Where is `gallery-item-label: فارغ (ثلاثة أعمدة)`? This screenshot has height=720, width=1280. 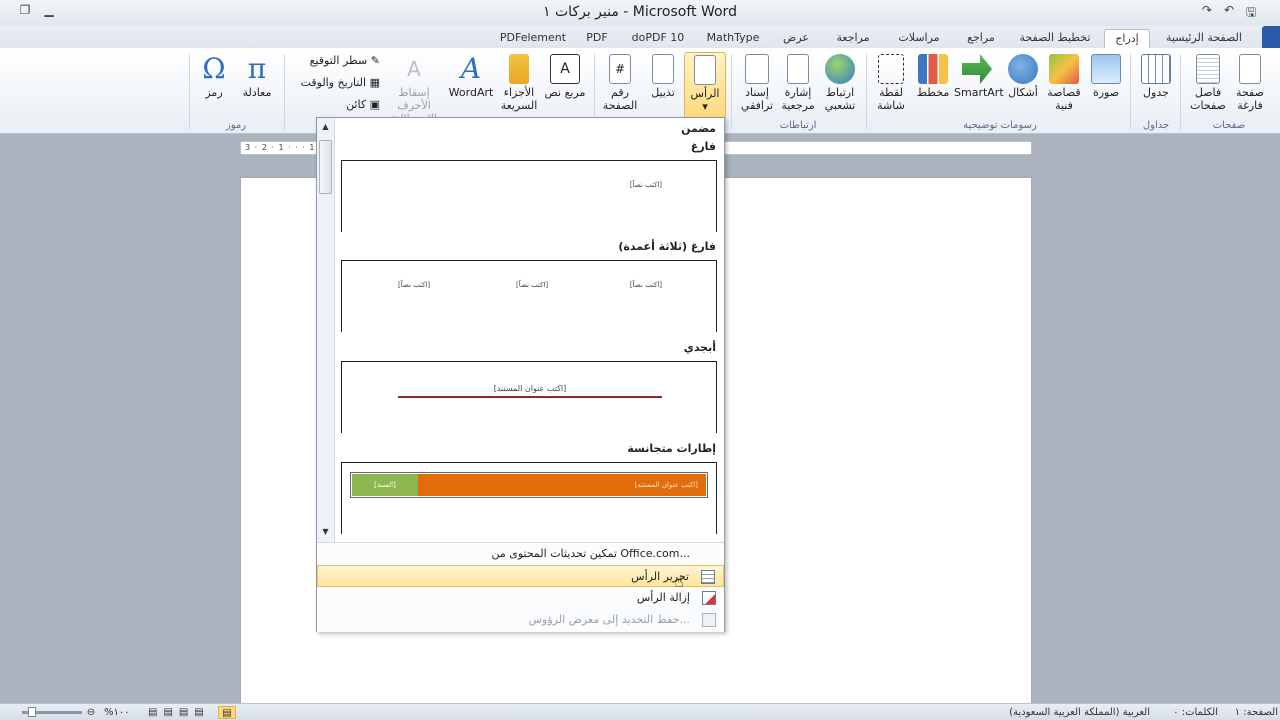 gallery-item-label: فارغ (ثلاثة أعمدة) is located at coordinates (667, 246).